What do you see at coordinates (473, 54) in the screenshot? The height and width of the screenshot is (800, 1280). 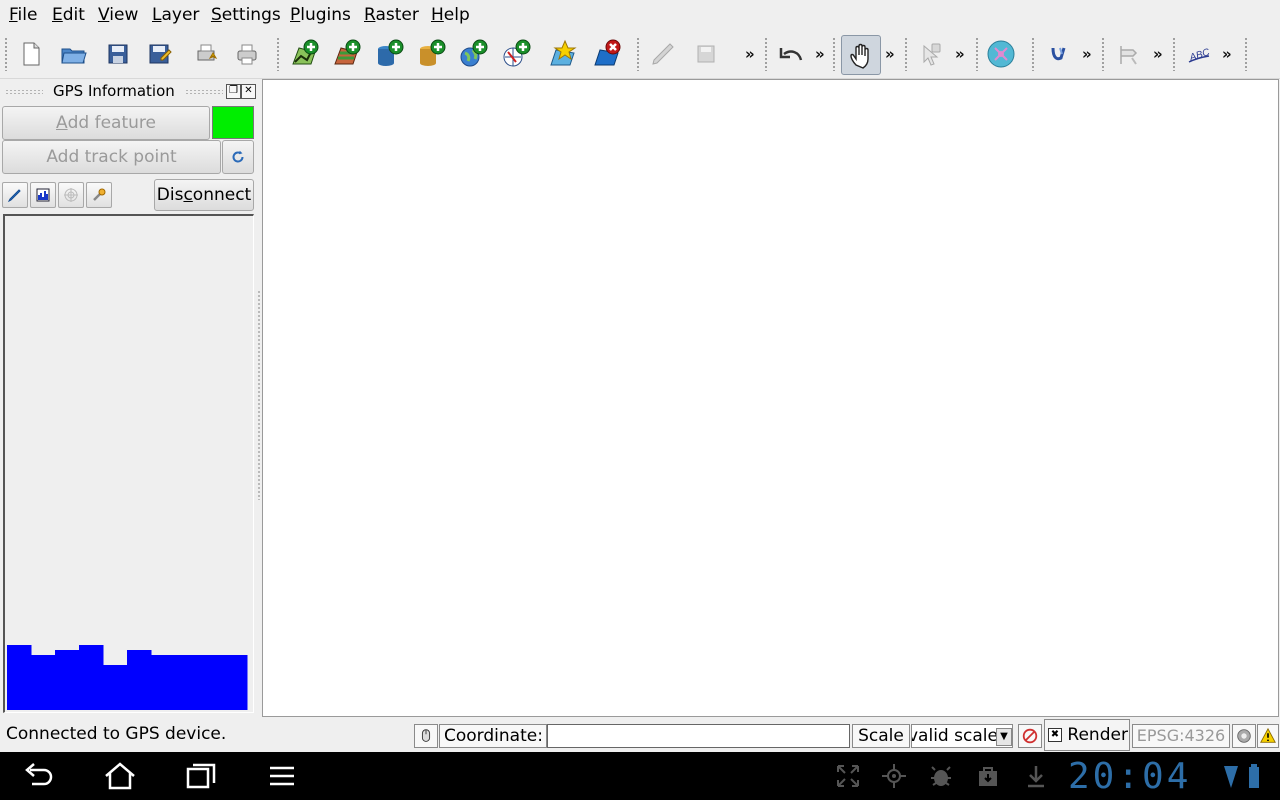 I see `add-wms-layer-icon` at bounding box center [473, 54].